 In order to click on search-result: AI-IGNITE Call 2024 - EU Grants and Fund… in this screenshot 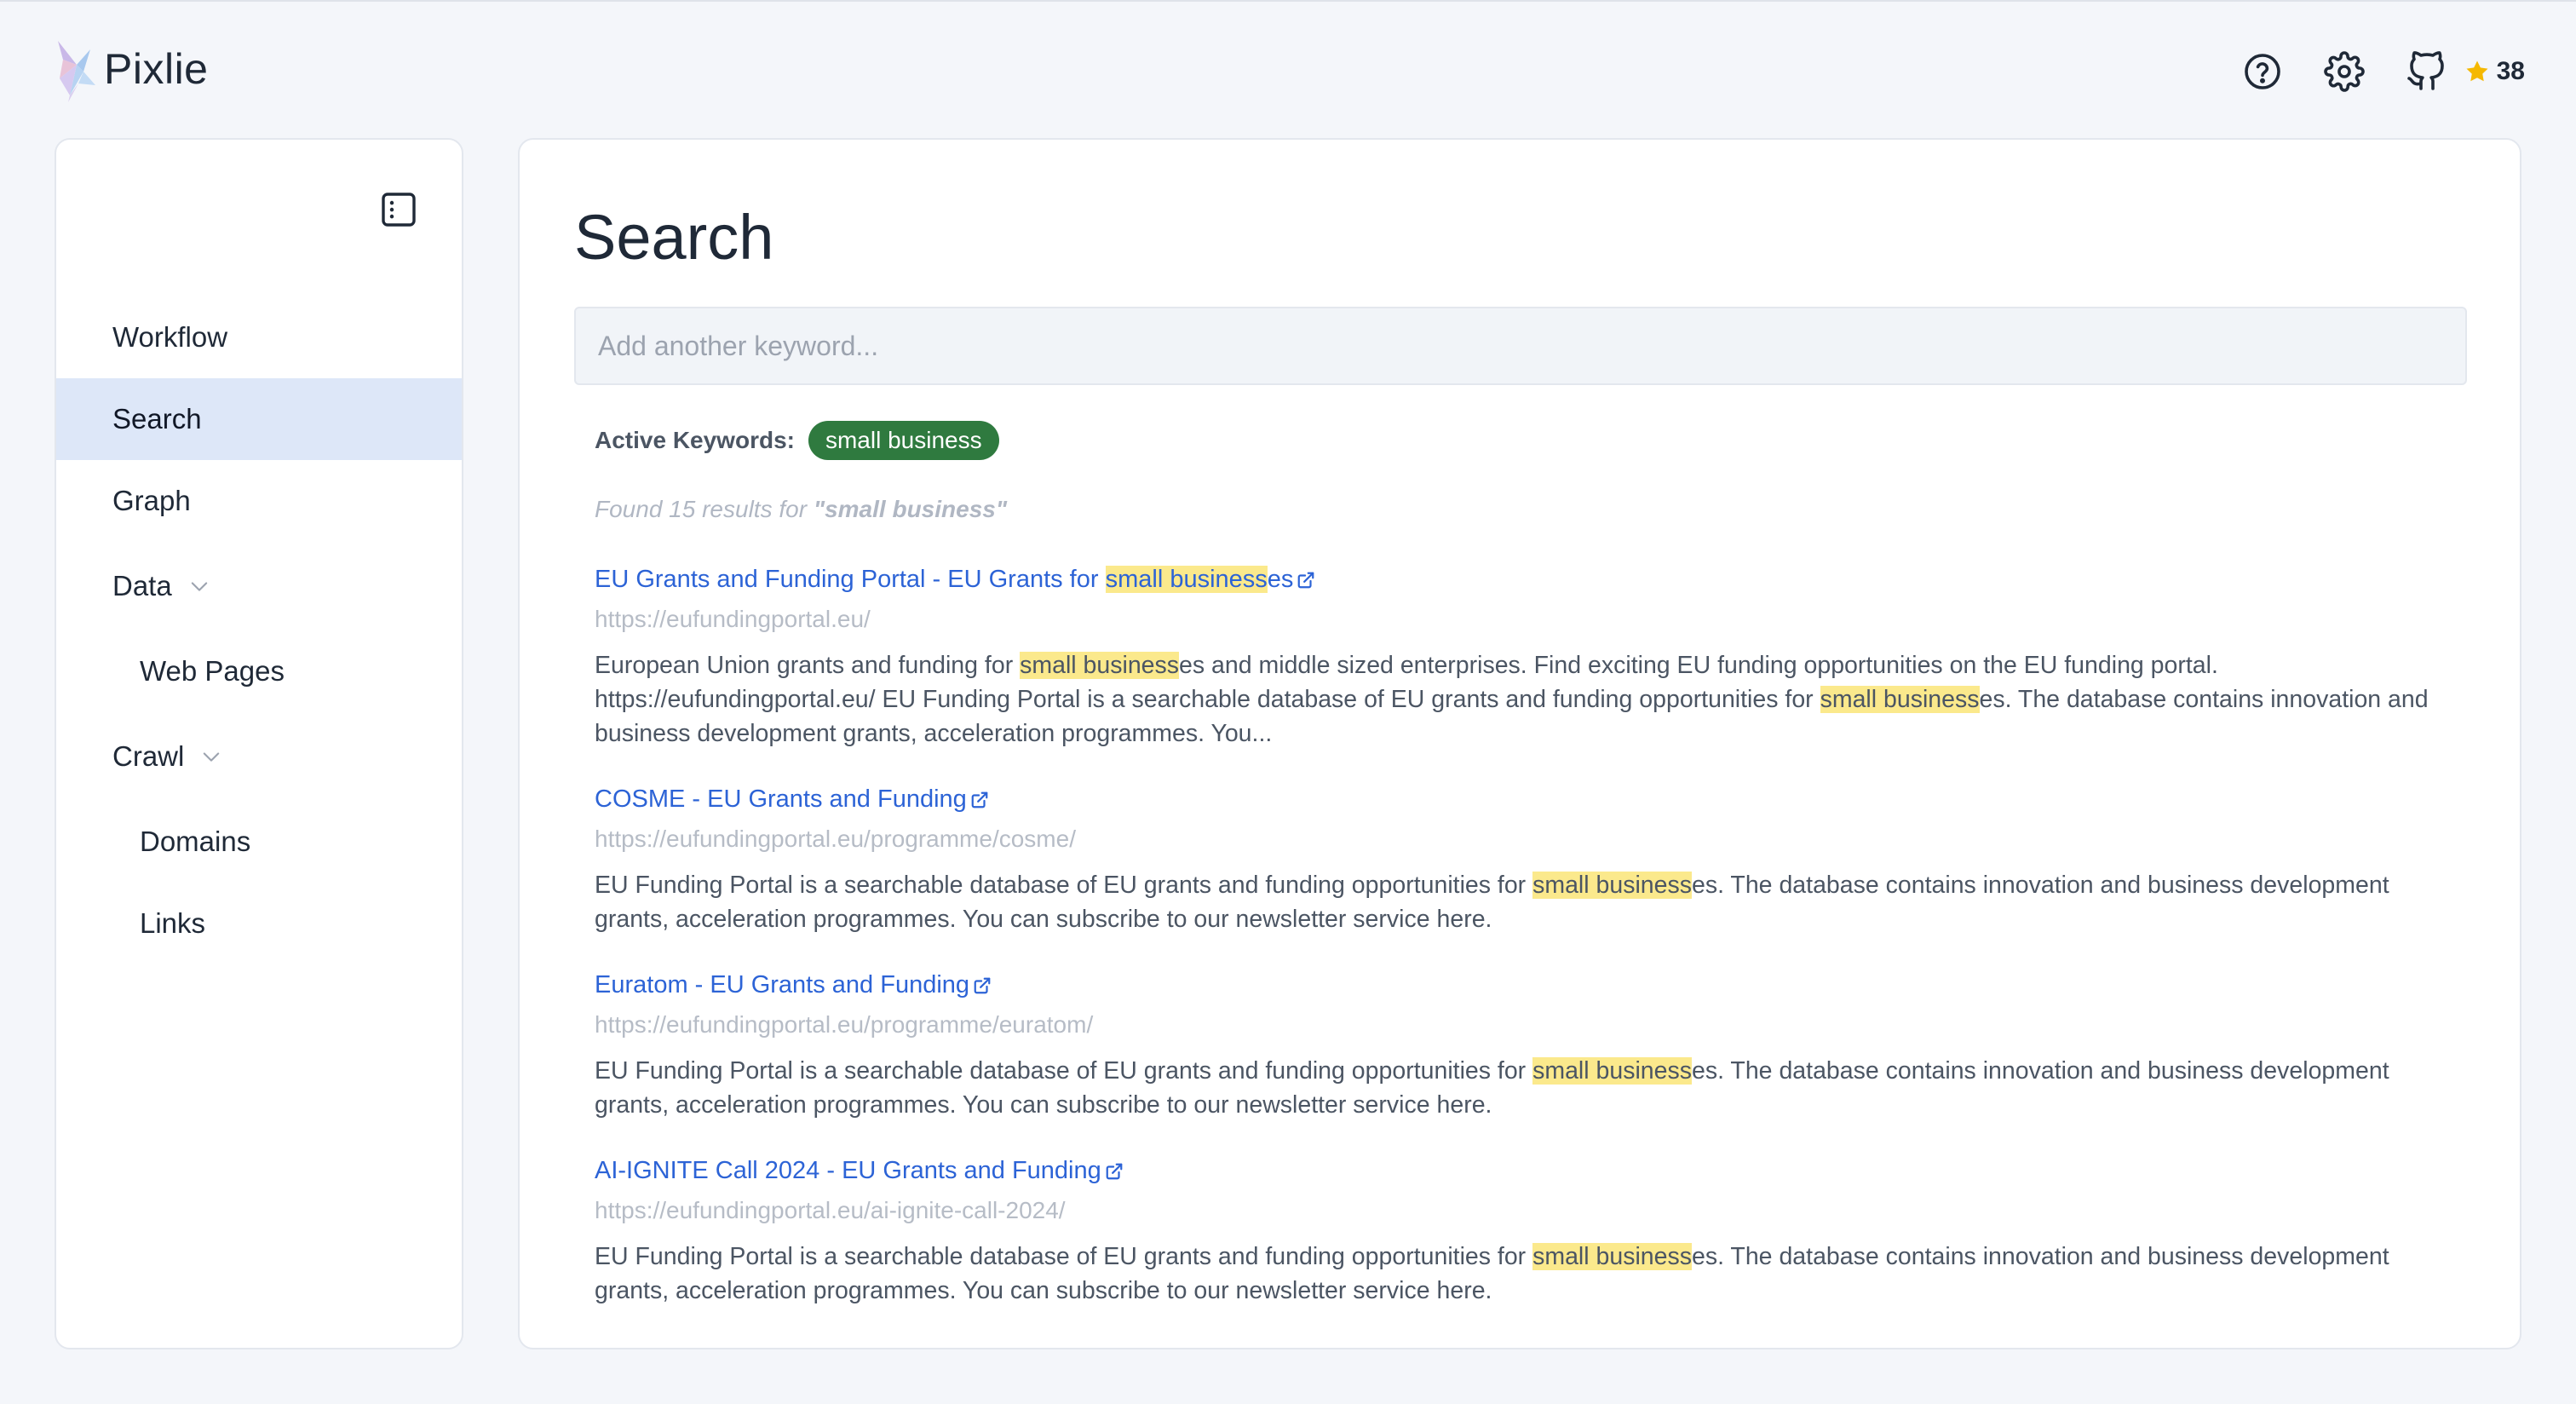, I will do `click(1532, 1232)`.